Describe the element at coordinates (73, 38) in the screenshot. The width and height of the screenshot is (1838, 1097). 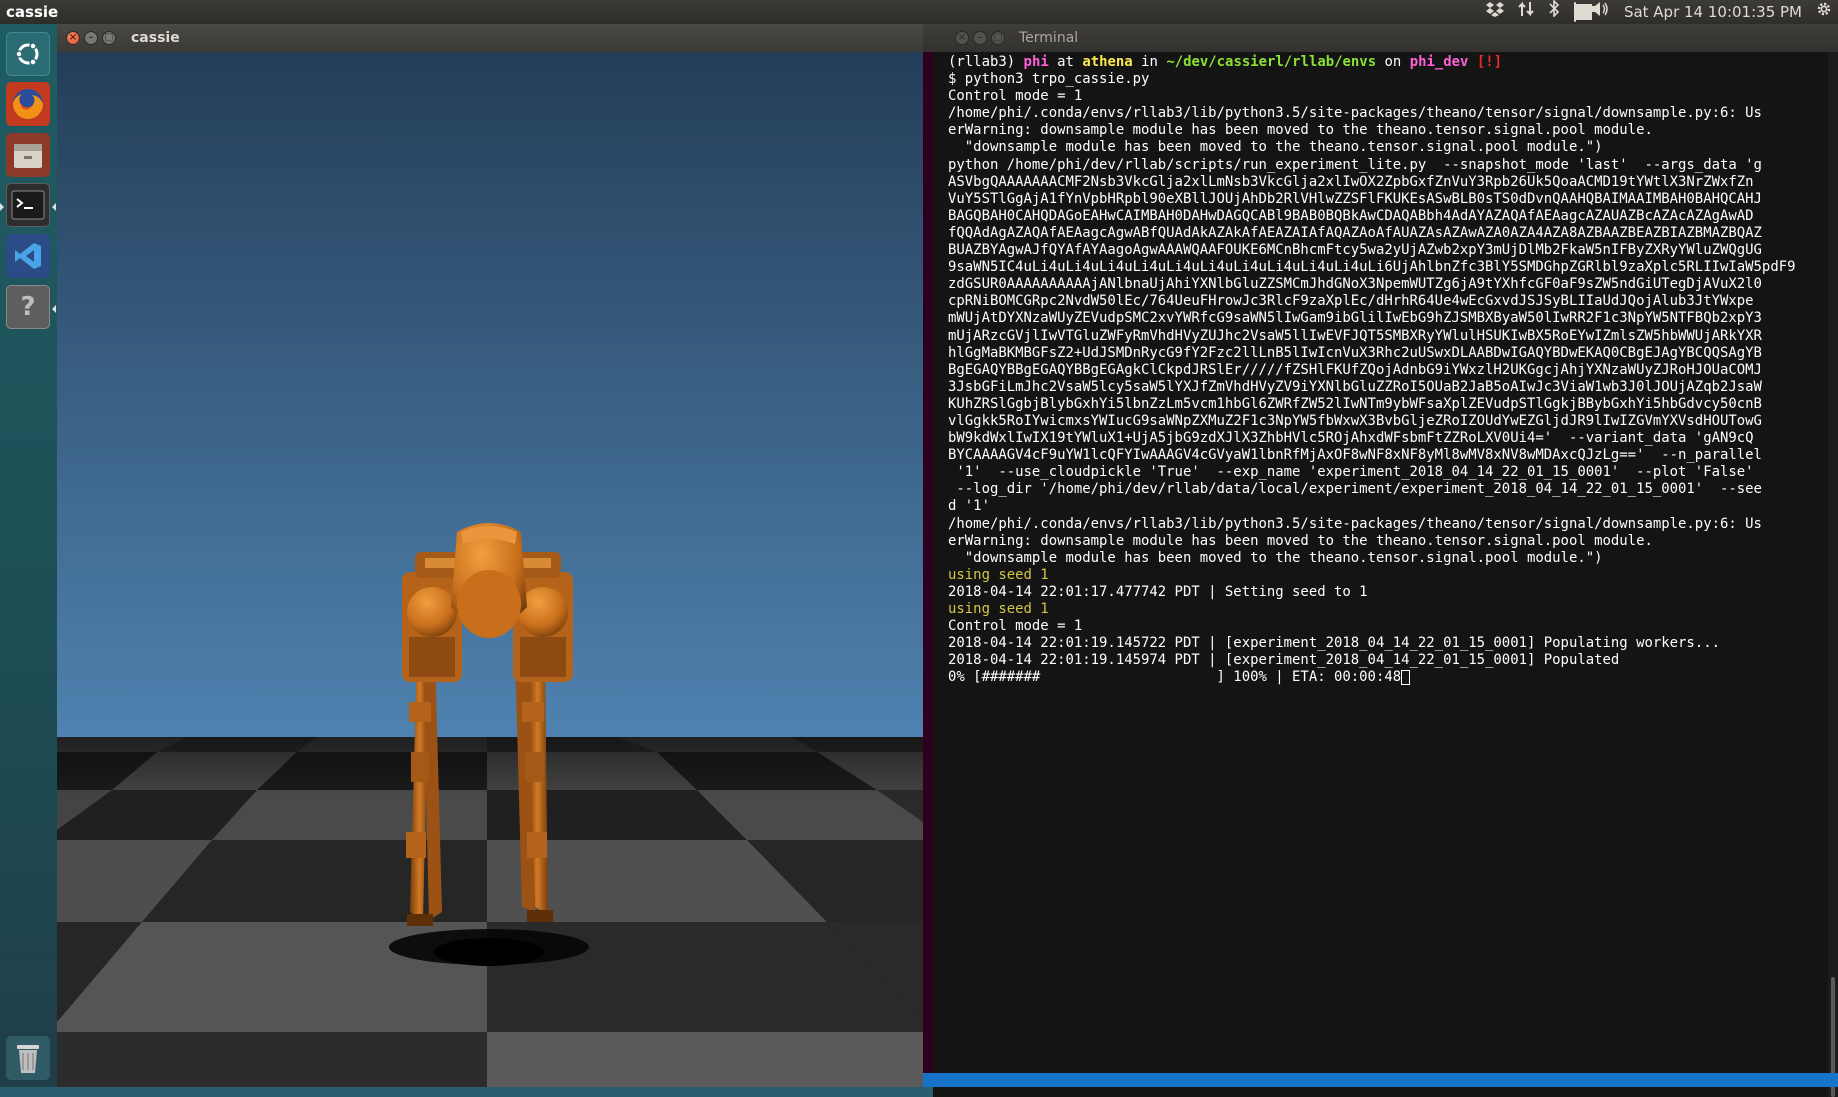
I see `close-icon: ×` at that location.